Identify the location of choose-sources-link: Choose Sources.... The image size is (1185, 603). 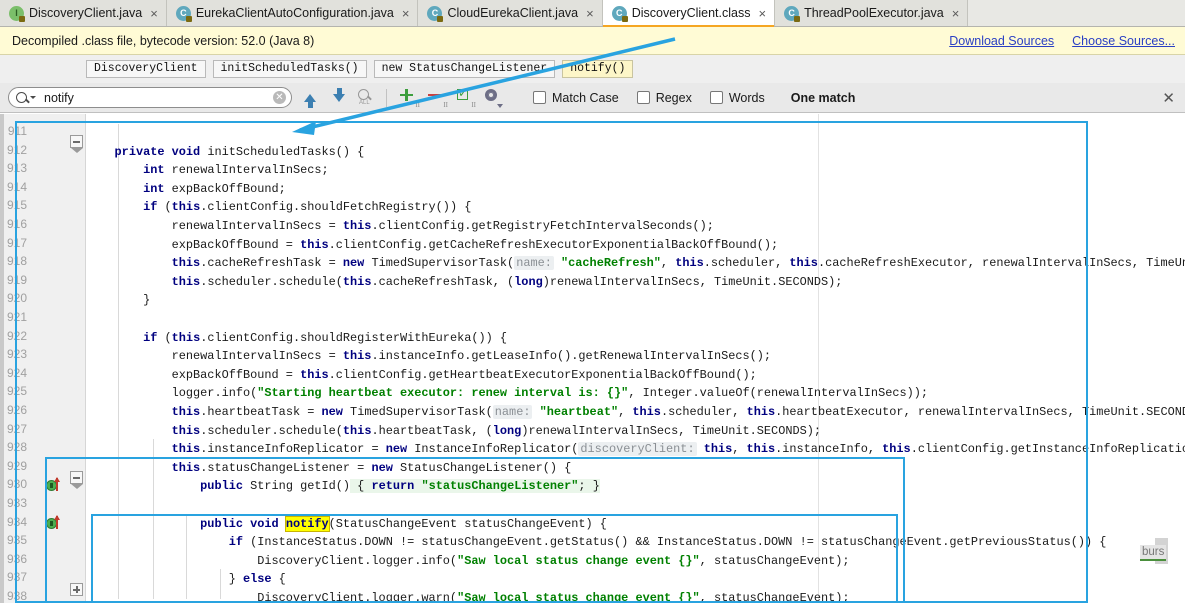
(1123, 41).